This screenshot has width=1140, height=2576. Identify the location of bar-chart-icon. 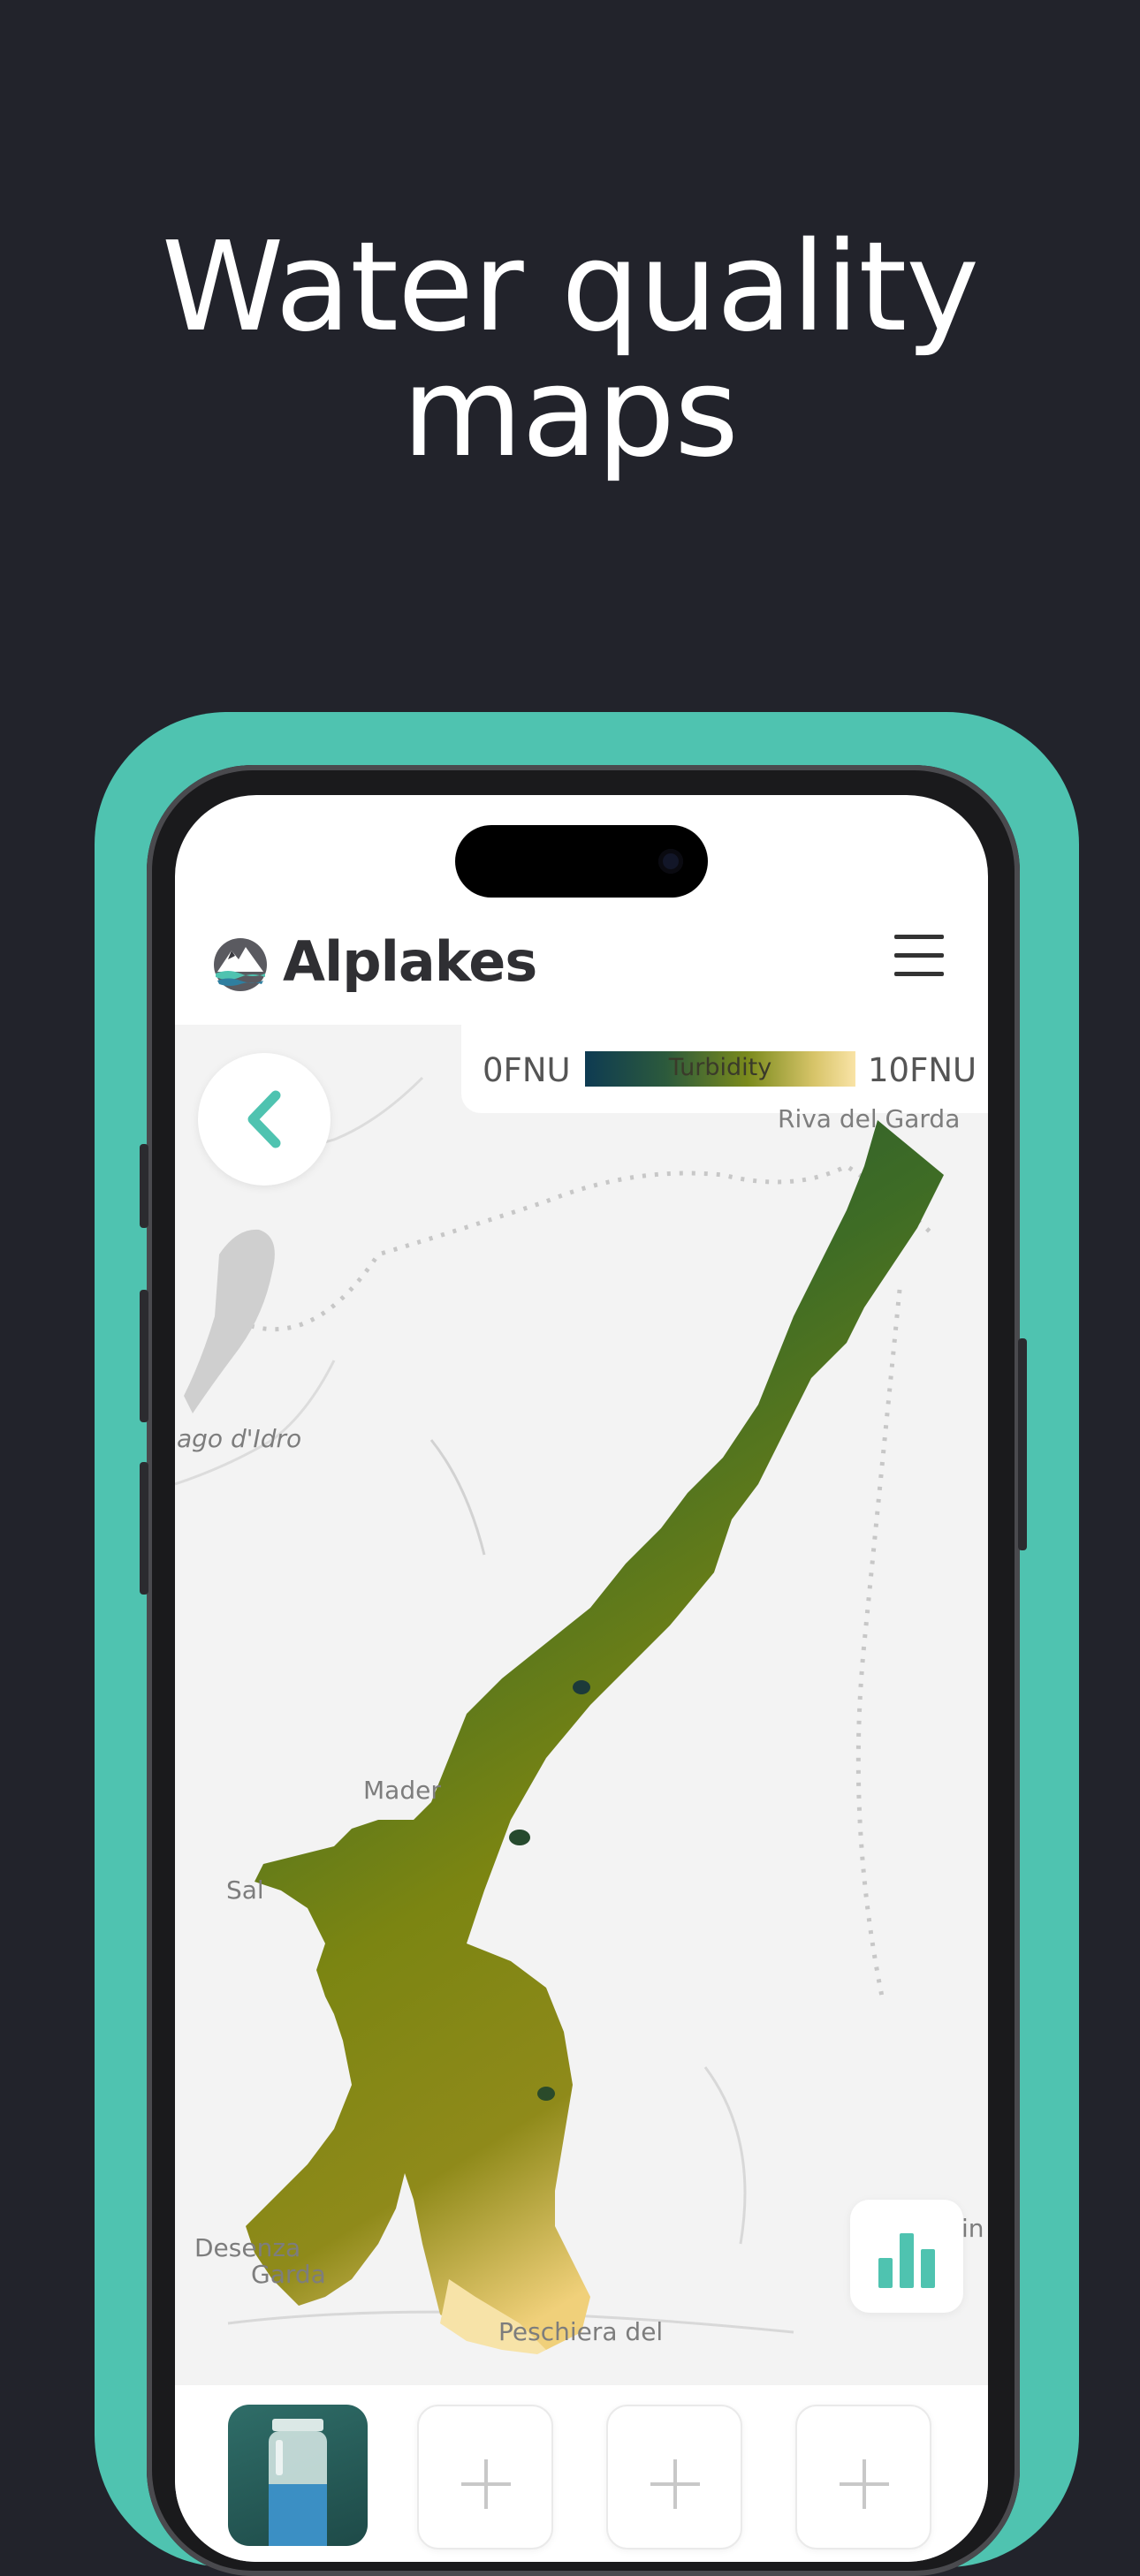
(907, 2260).